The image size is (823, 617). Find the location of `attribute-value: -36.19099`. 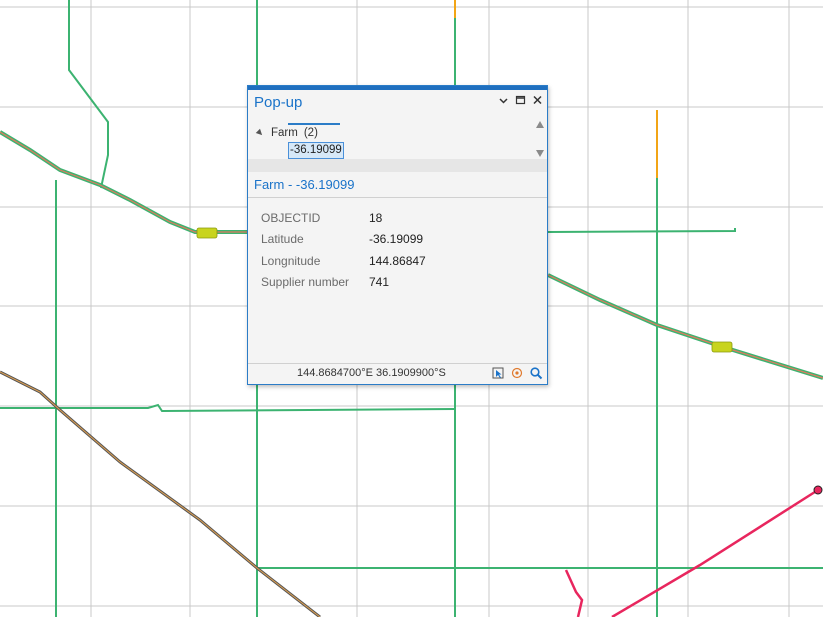

attribute-value: -36.19099 is located at coordinates (396, 239).